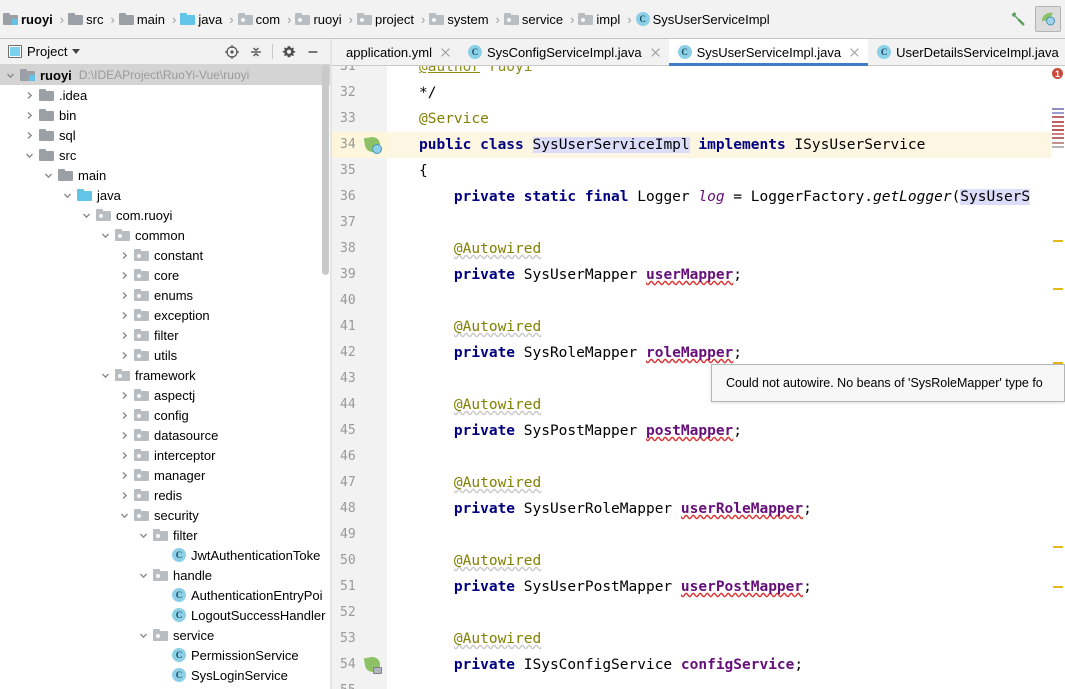 The image size is (1065, 689). What do you see at coordinates (256, 52) in the screenshot?
I see `collapse-all-button` at bounding box center [256, 52].